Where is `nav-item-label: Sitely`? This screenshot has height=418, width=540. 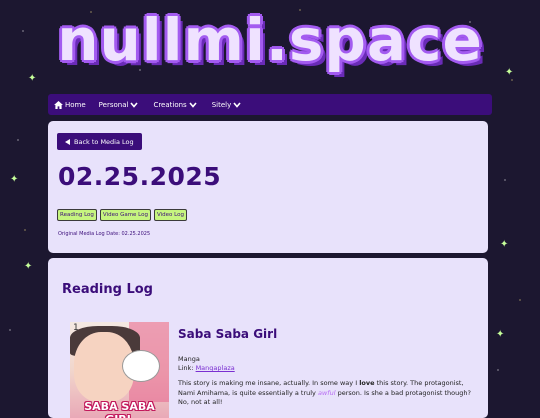 nav-item-label: Sitely is located at coordinates (221, 104).